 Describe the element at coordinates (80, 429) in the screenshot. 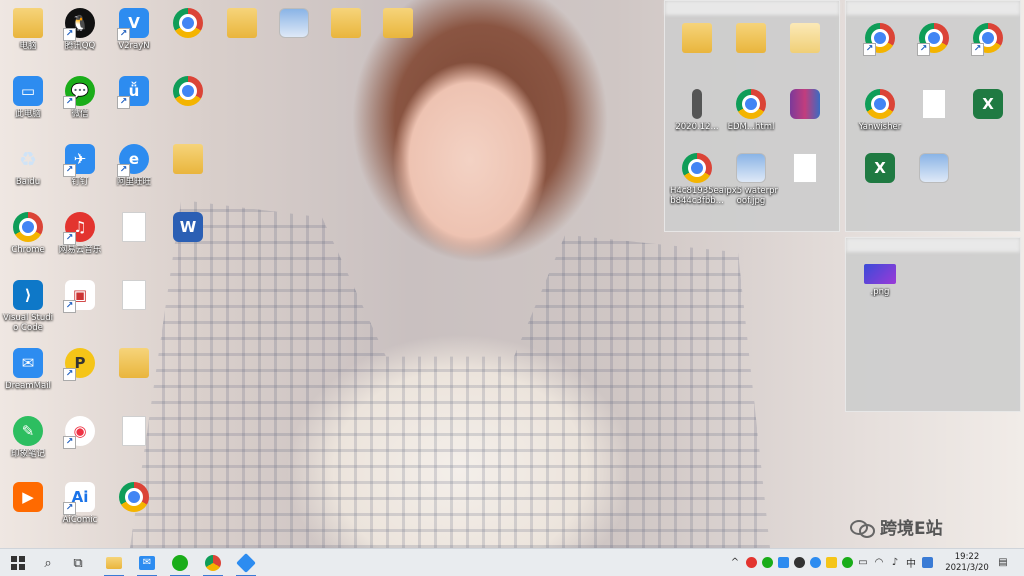

I see `desktop-icon: ◉` at that location.